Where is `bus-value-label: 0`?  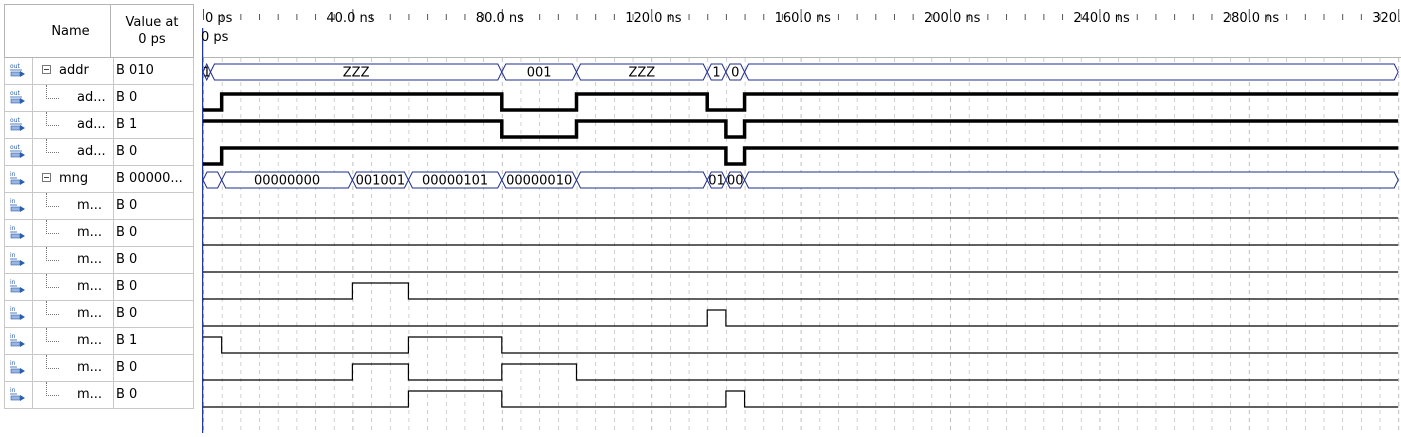 bus-value-label: 0 is located at coordinates (735, 73).